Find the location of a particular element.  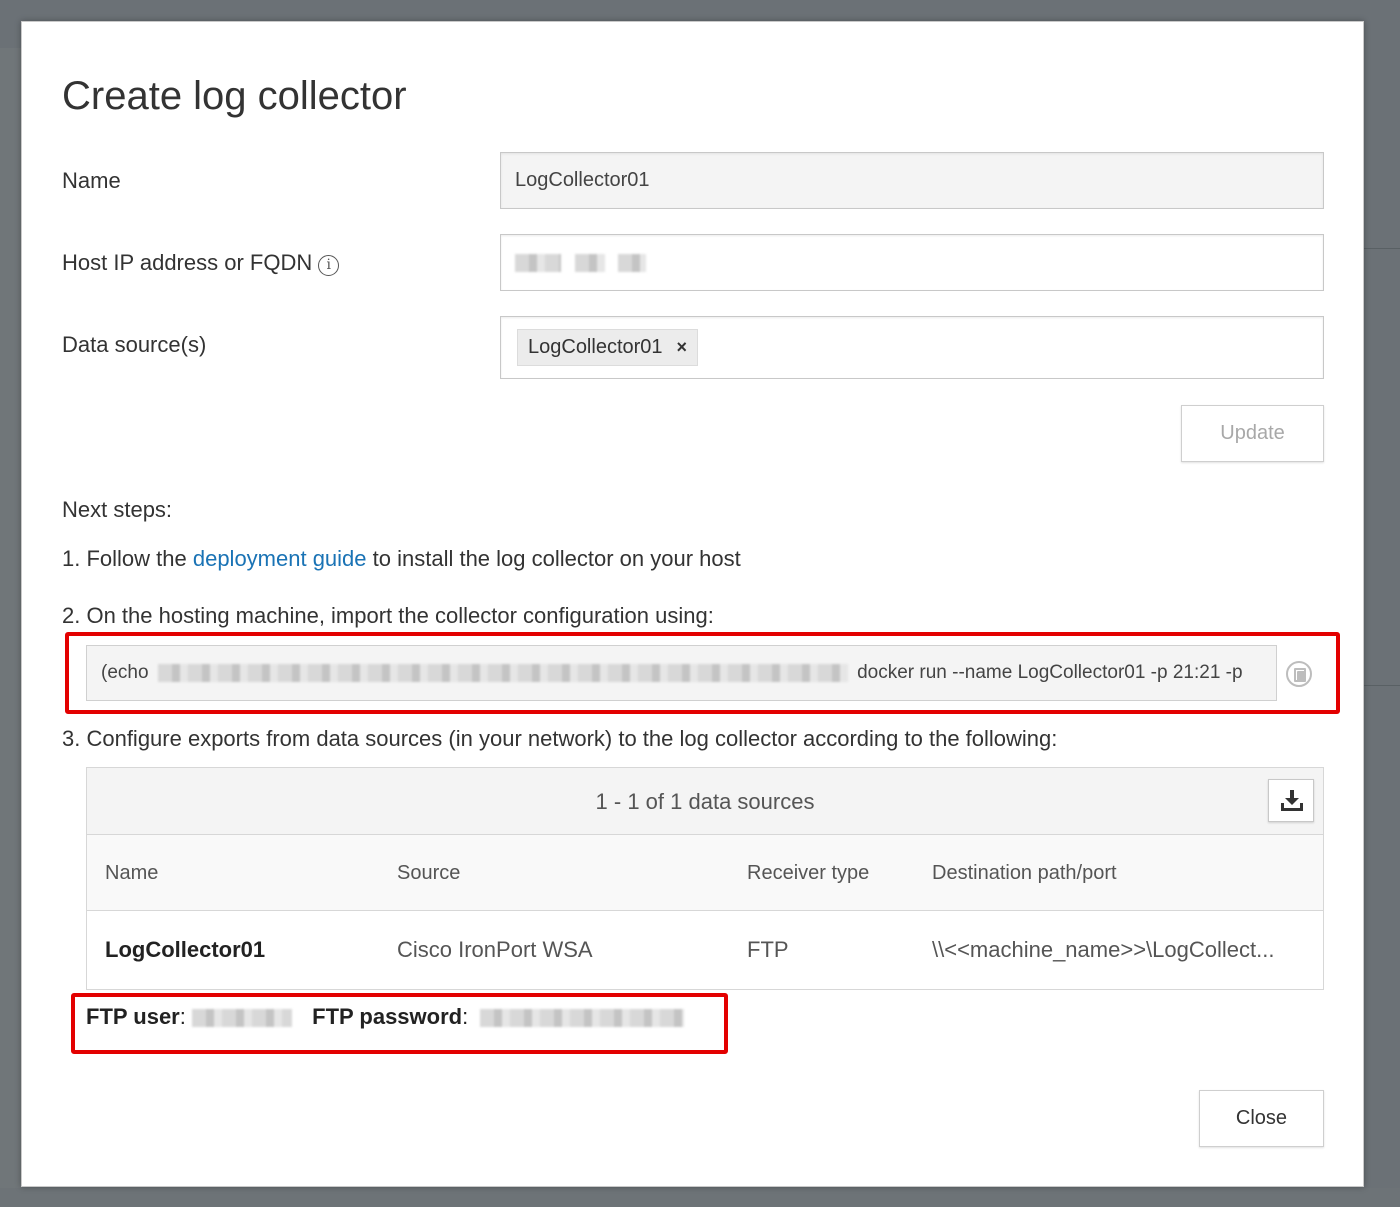

ftp-user-label: FTP user is located at coordinates (133, 1016).